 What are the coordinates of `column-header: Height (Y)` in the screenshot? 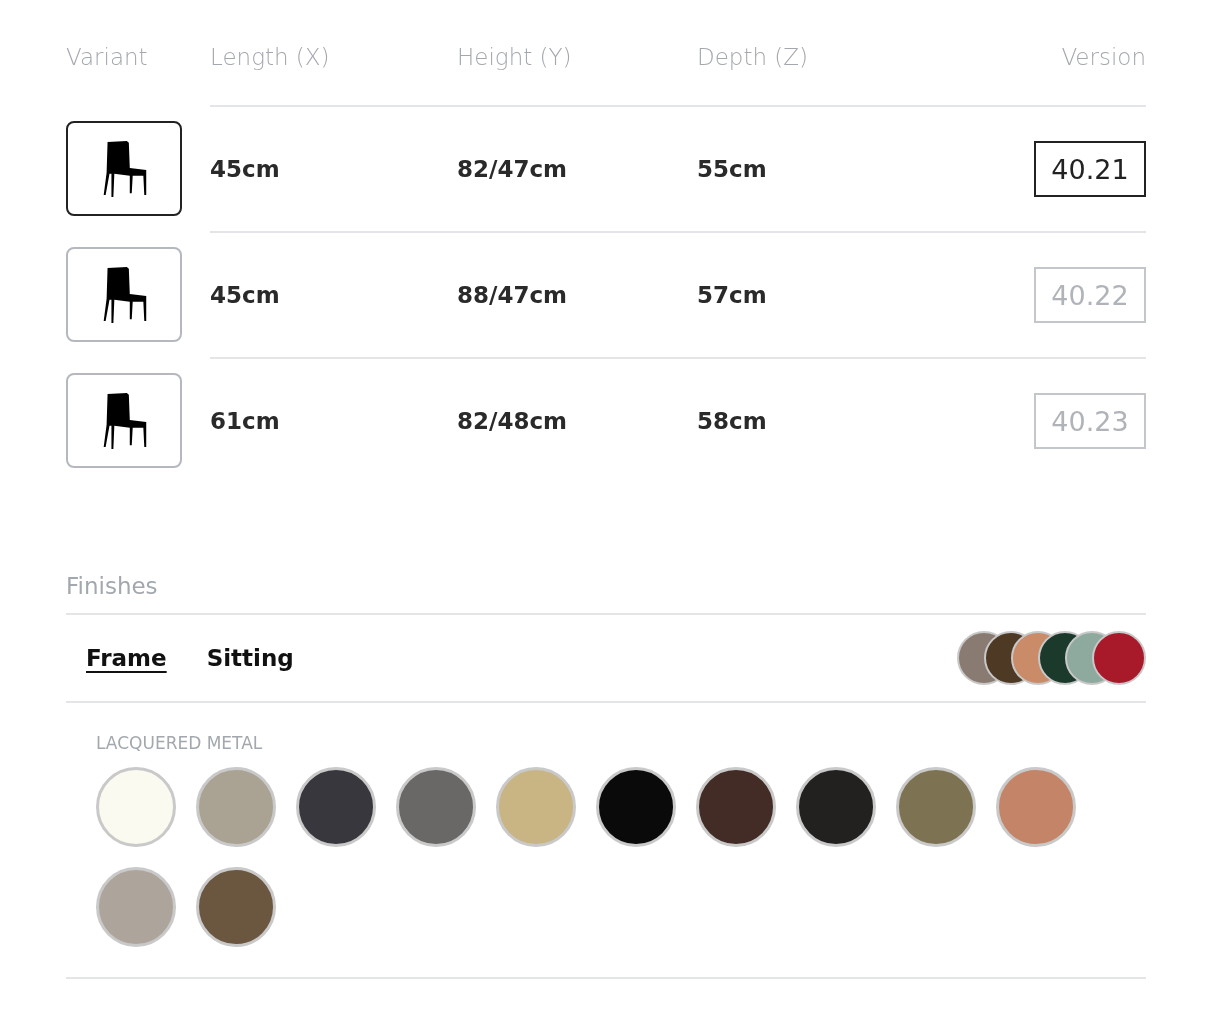 It's located at (515, 57).